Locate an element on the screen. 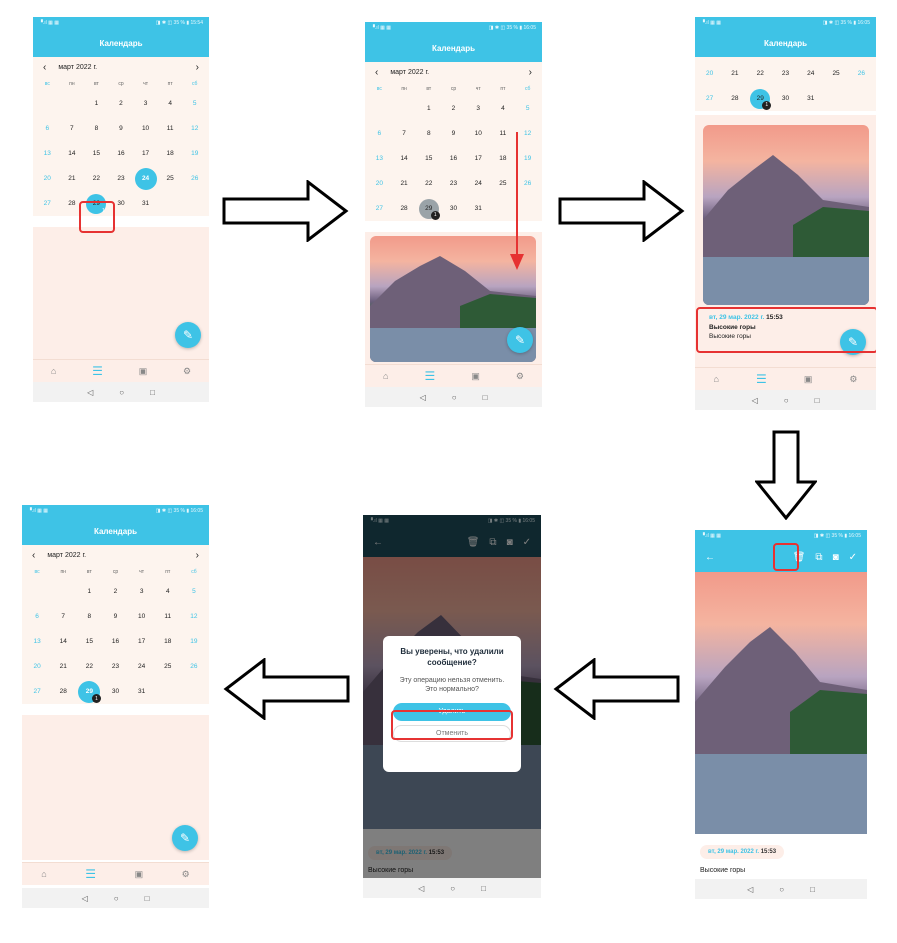  edit-fab-button: ✎ is located at coordinates (188, 335).